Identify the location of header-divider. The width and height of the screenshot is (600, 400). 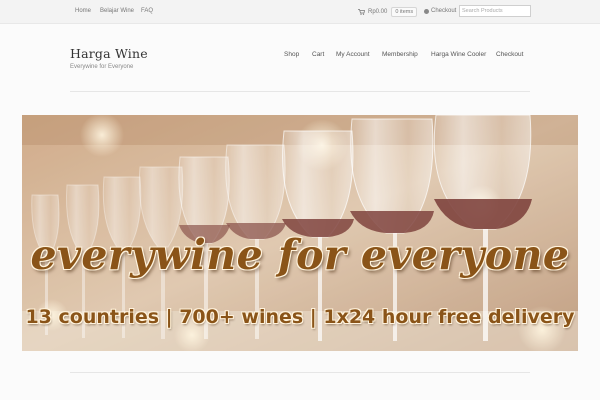
(300, 91).